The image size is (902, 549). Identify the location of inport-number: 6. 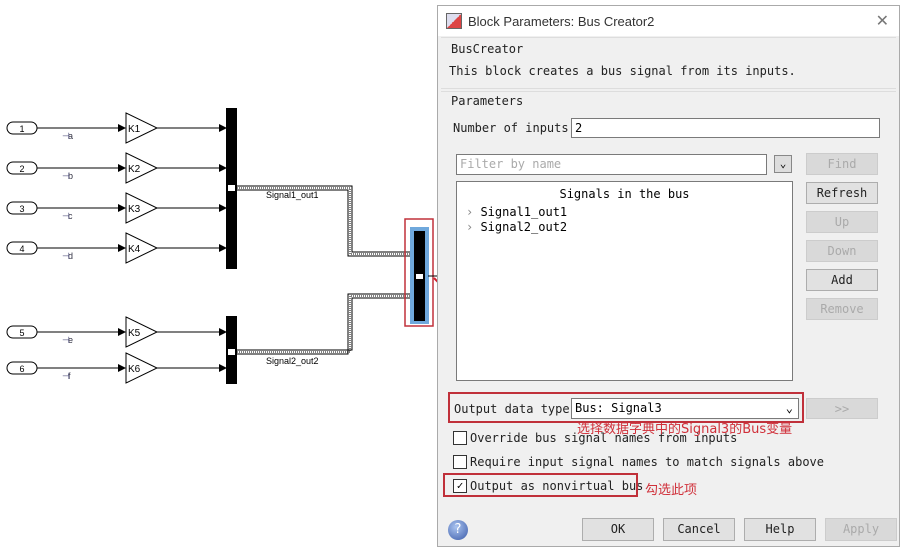
(21, 369).